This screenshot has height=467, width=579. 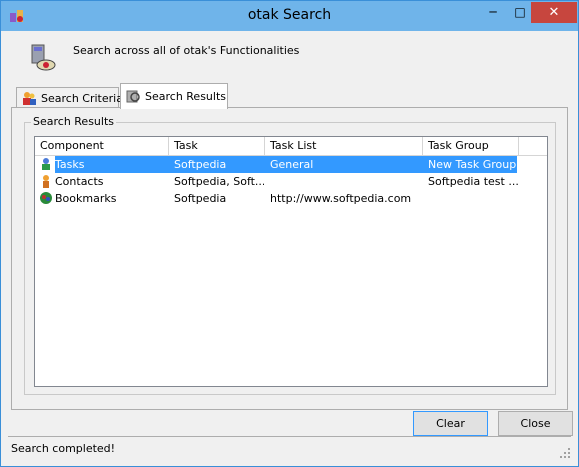 I want to click on people-icon, so click(x=29, y=98).